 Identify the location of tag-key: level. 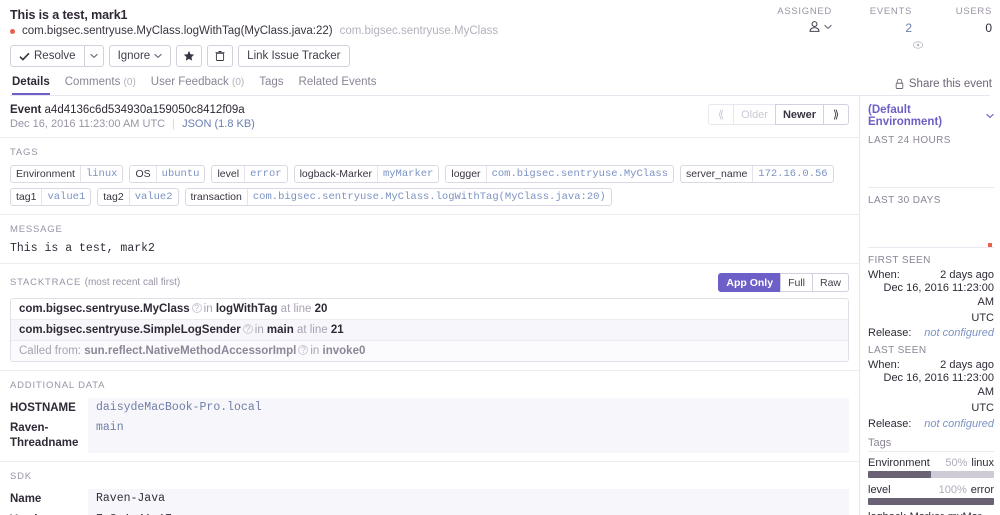
(228, 174).